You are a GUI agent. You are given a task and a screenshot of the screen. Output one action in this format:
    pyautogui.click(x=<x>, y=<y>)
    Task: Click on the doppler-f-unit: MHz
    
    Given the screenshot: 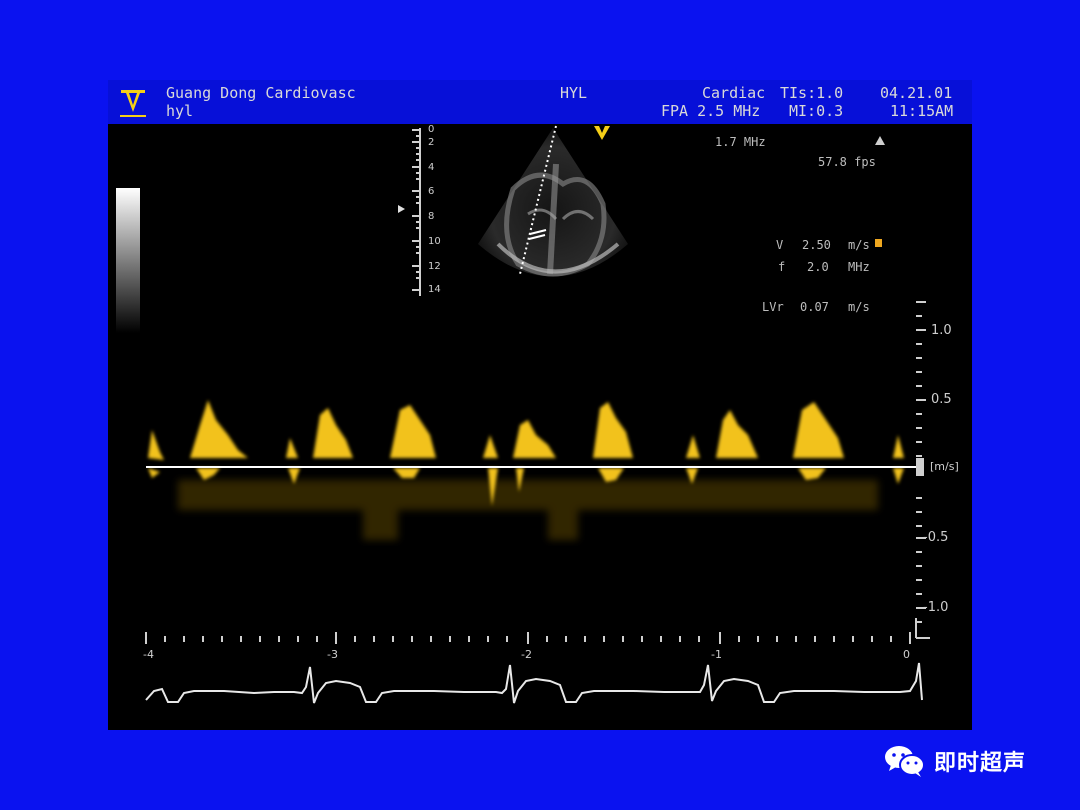 What is the action you would take?
    pyautogui.click(x=859, y=267)
    